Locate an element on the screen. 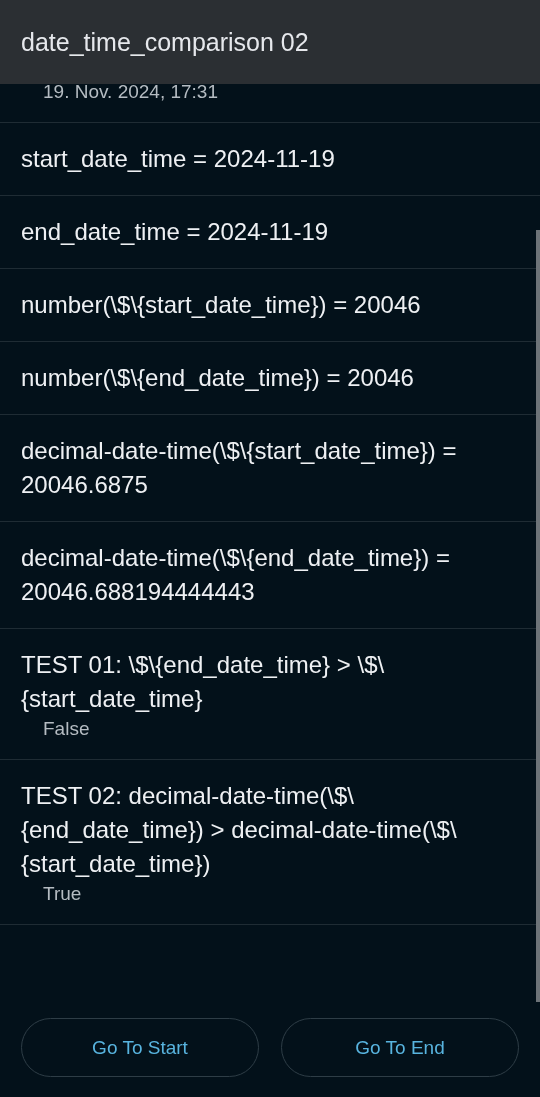  item-label: number(\$\{end_date_time}) = 20046 is located at coordinates (218, 378).